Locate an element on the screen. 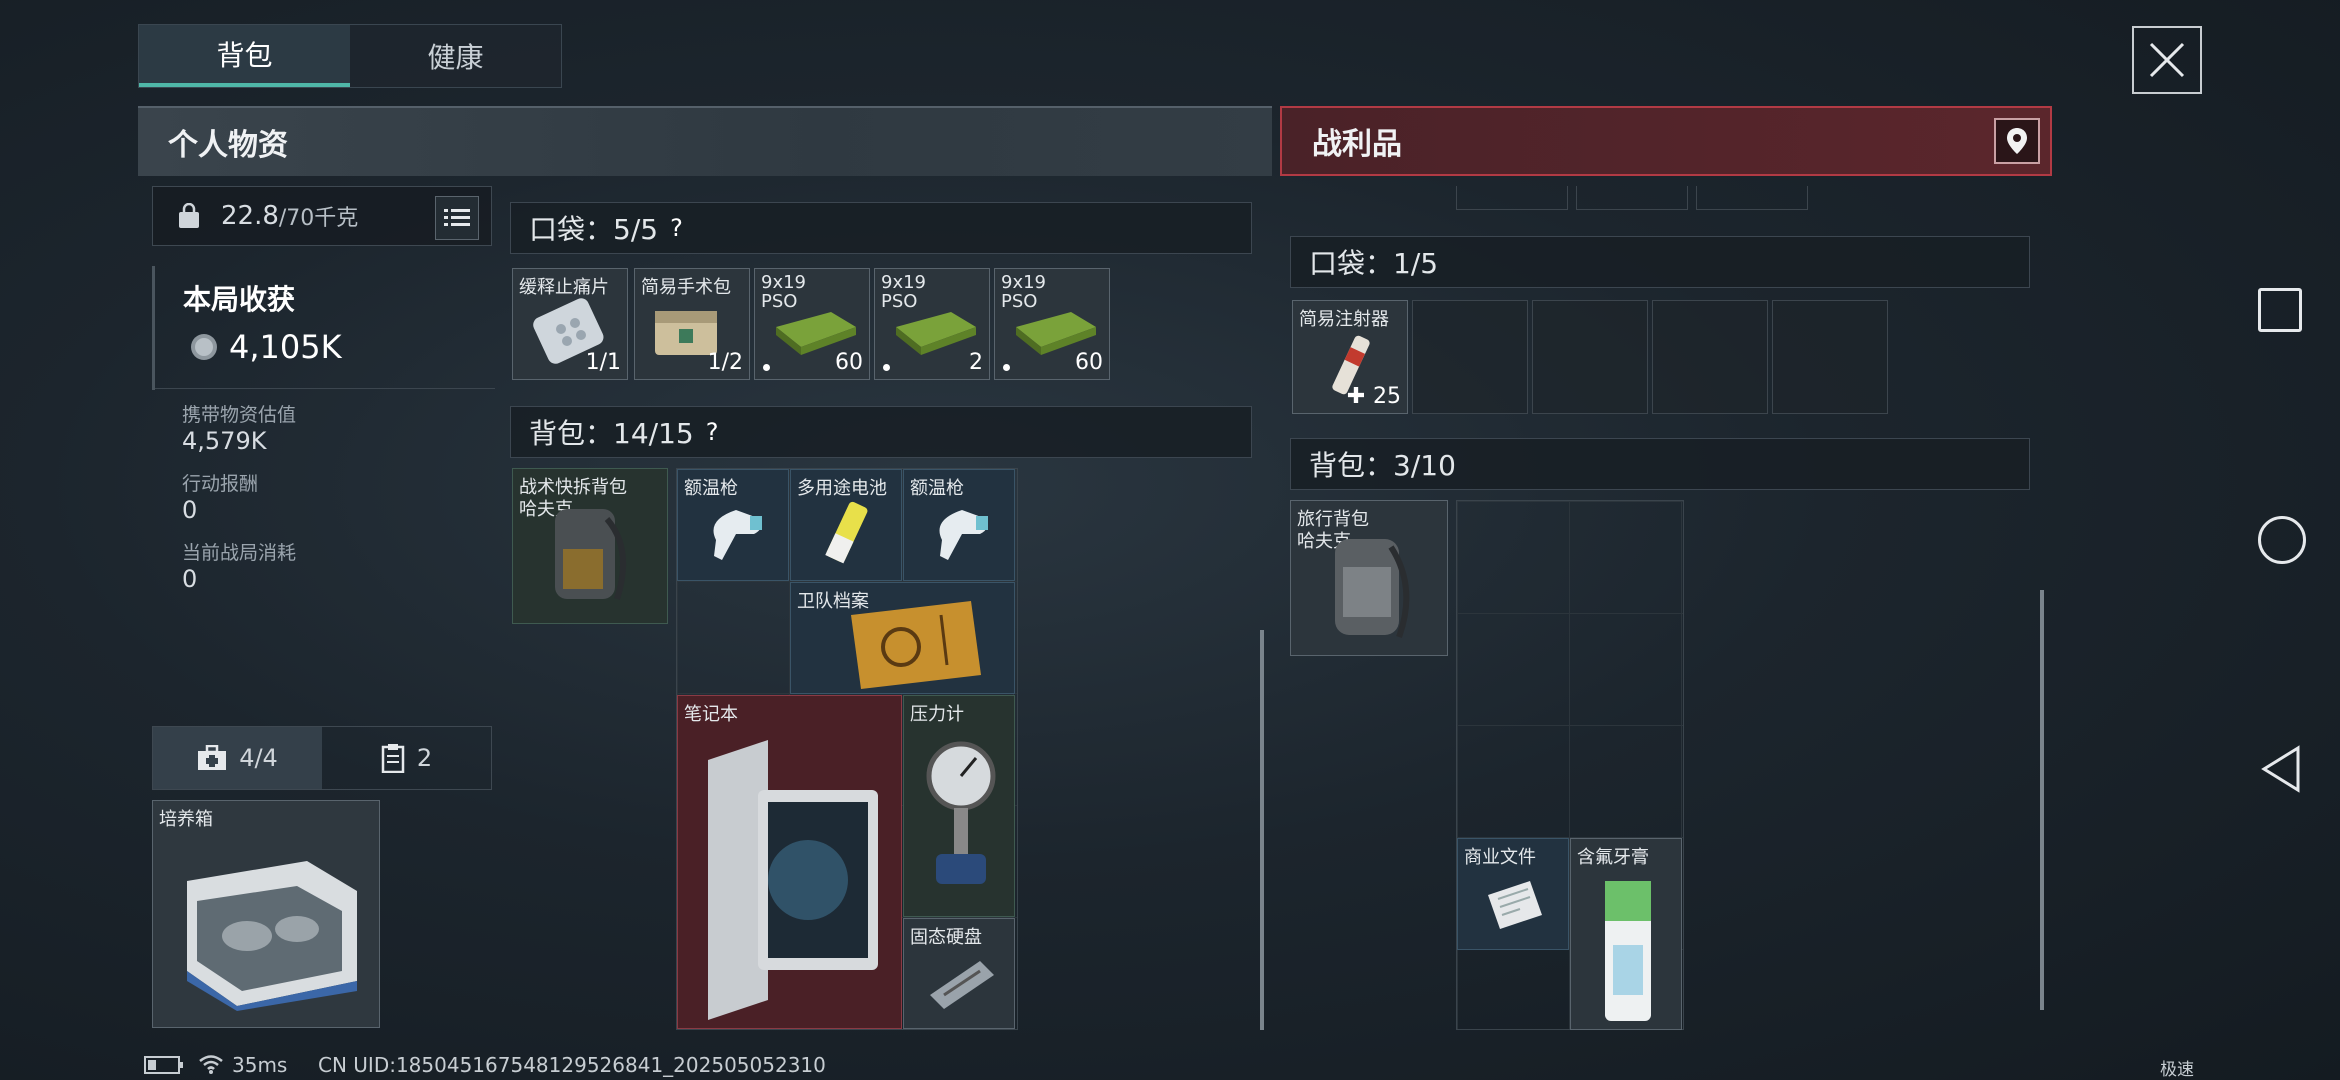 The height and width of the screenshot is (1080, 2340). tab-backpack: 背包 is located at coordinates (244, 56).